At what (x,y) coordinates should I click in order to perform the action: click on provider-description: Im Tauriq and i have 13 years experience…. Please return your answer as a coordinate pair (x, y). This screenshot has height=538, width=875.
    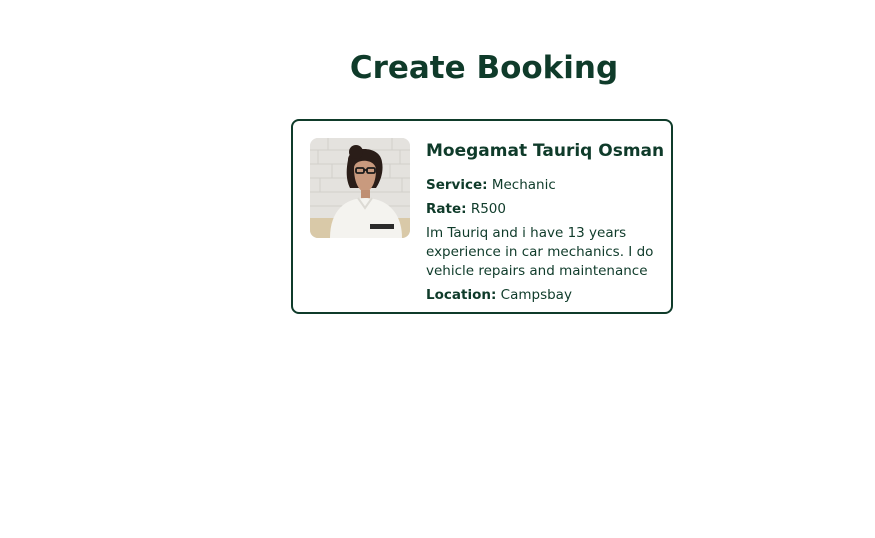
    Looking at the image, I should click on (540, 252).